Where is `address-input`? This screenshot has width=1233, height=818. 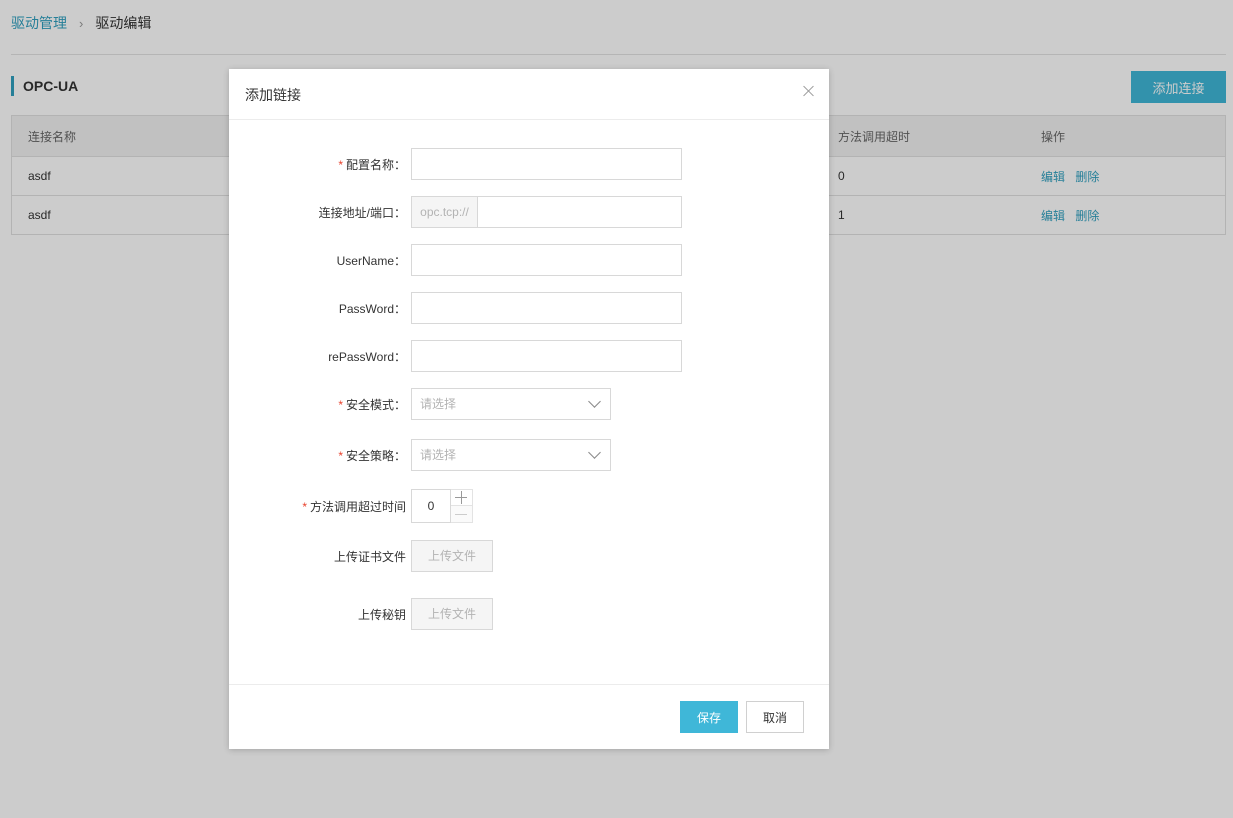 address-input is located at coordinates (579, 212).